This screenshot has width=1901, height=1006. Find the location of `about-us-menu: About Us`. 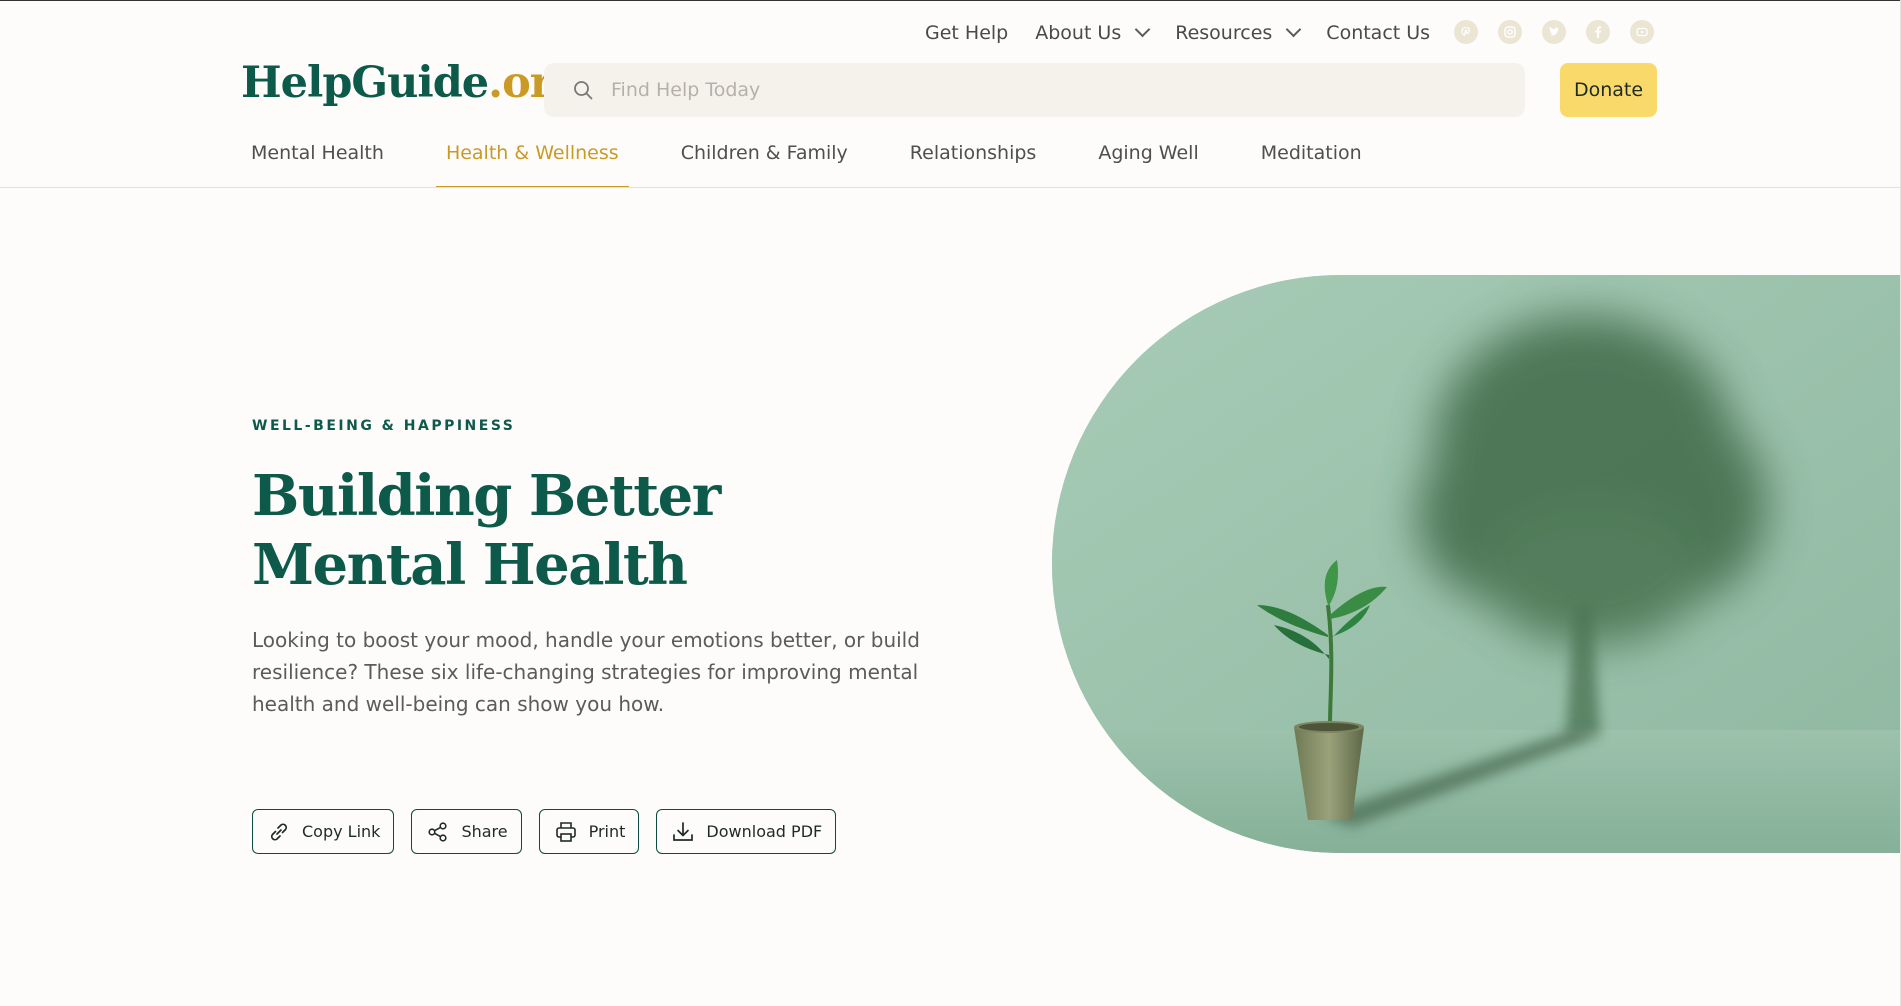

about-us-menu: About Us is located at coordinates (1093, 32).